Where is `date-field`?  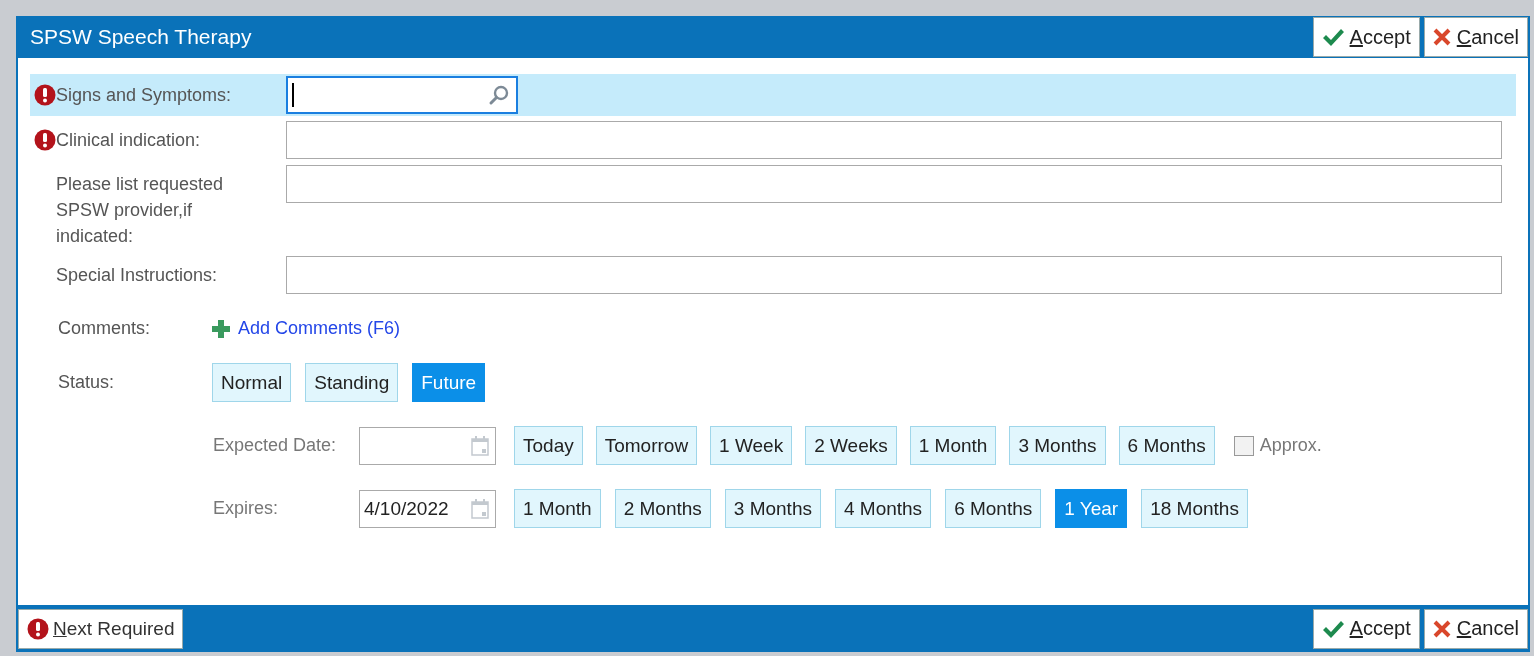
date-field is located at coordinates (427, 445).